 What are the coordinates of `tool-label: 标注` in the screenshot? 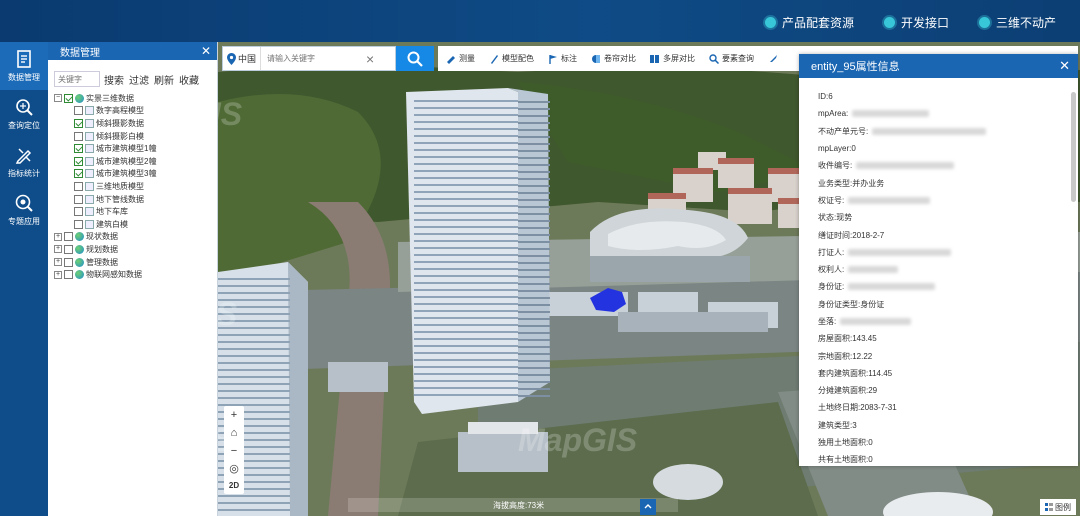 It's located at (562, 58).